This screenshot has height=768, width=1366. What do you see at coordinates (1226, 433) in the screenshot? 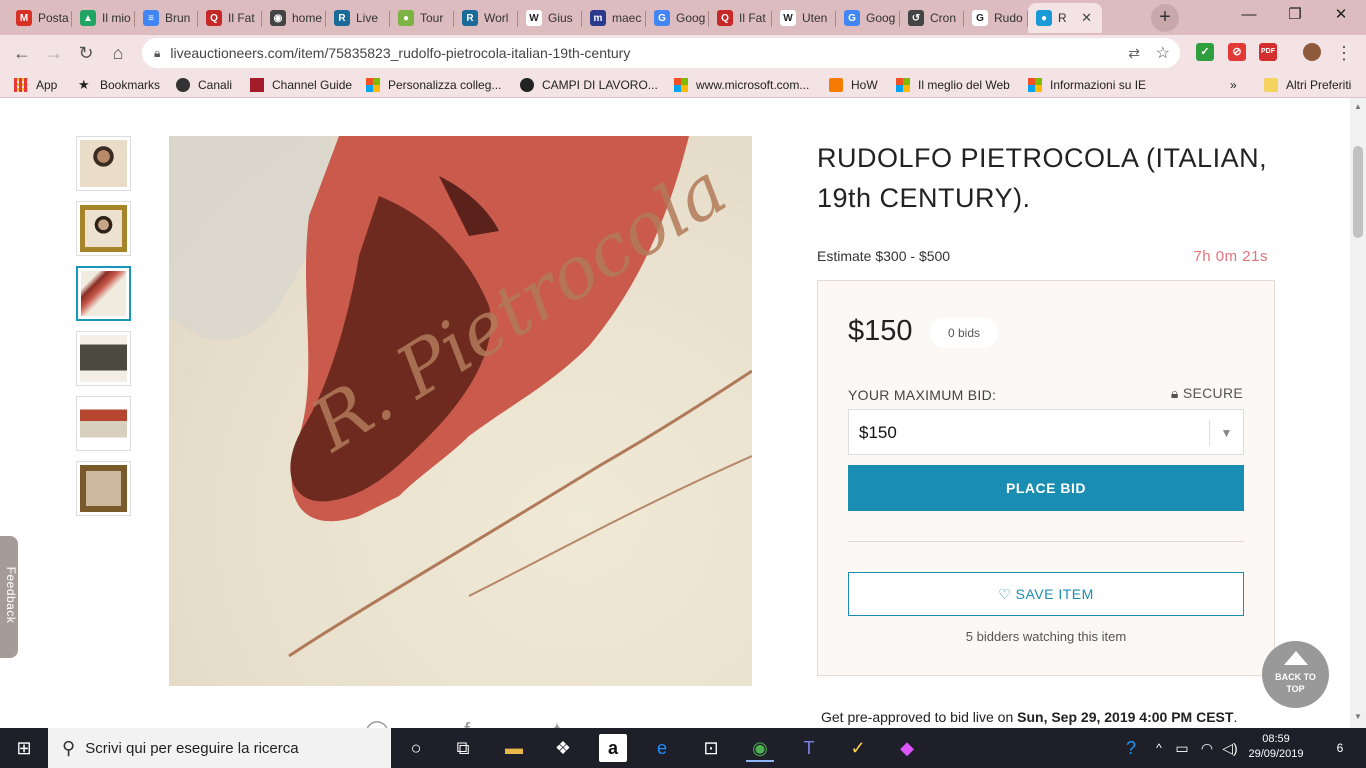
I see `chevron-down-icon: ▼` at bounding box center [1226, 433].